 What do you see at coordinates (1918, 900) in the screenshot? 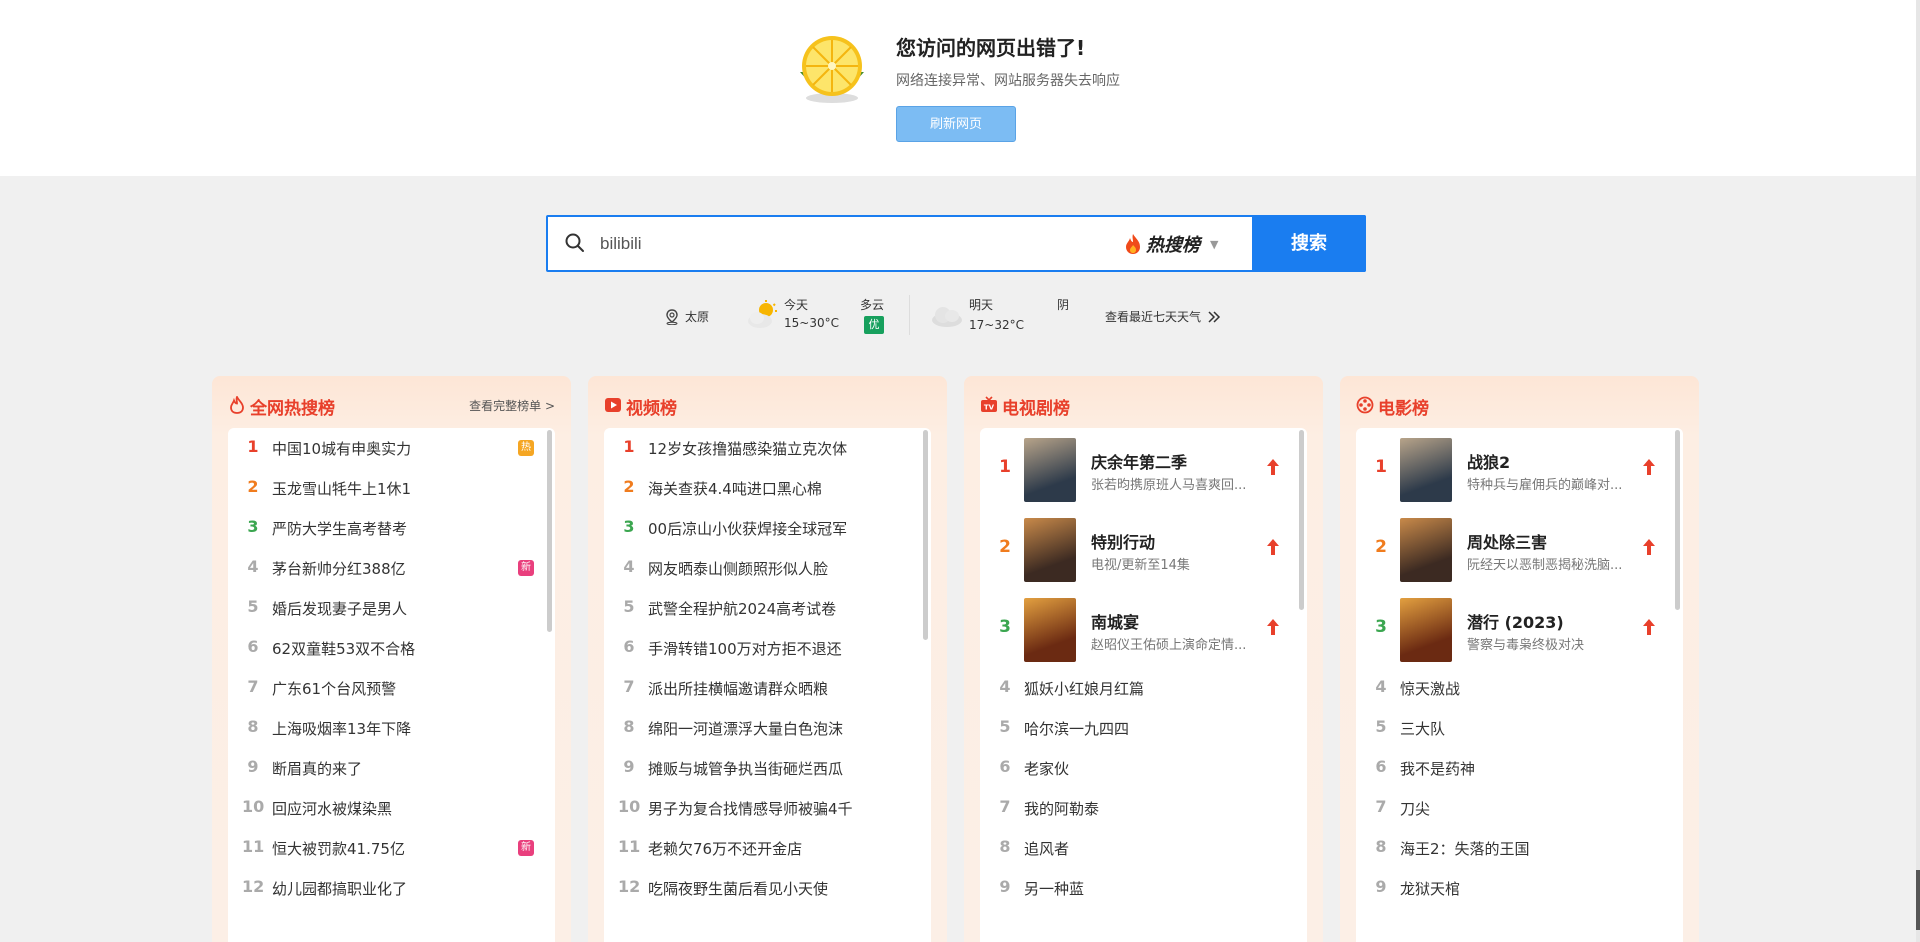
I see `page-scrollbar-thumb` at bounding box center [1918, 900].